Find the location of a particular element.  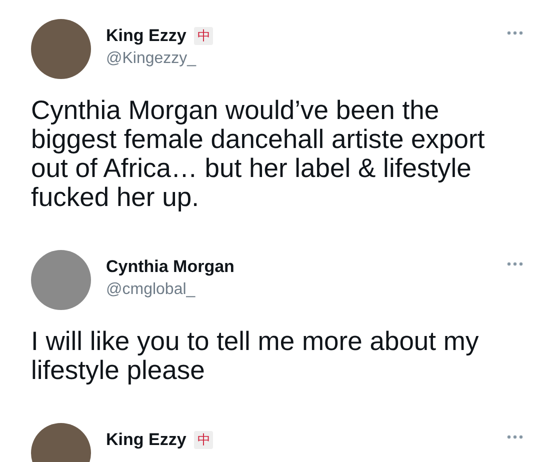

tweet-text: I will like you to tell me more about my lifestyle please is located at coordinates (255, 356).